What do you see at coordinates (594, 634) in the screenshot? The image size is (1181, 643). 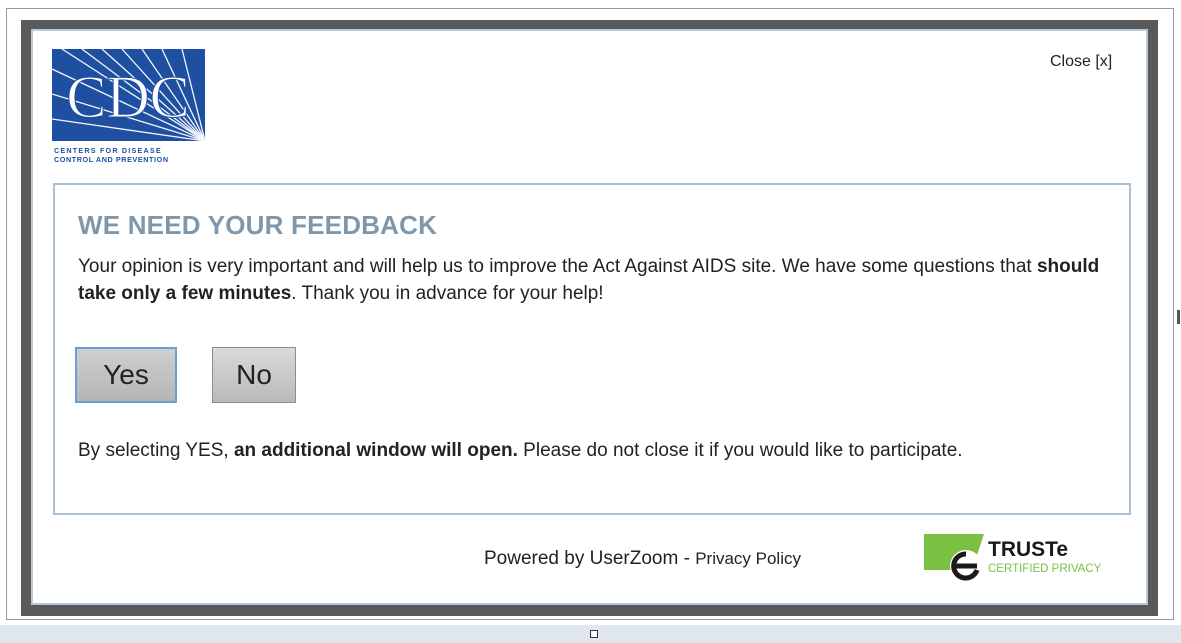 I see `resize-handle` at bounding box center [594, 634].